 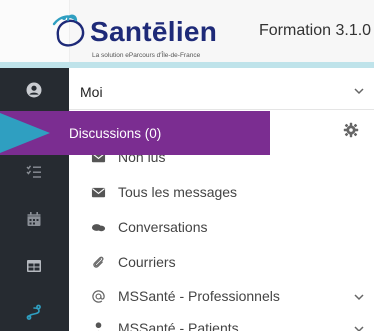 What do you see at coordinates (178, 192) in the screenshot?
I see `nav-item-label: Tous les messages` at bounding box center [178, 192].